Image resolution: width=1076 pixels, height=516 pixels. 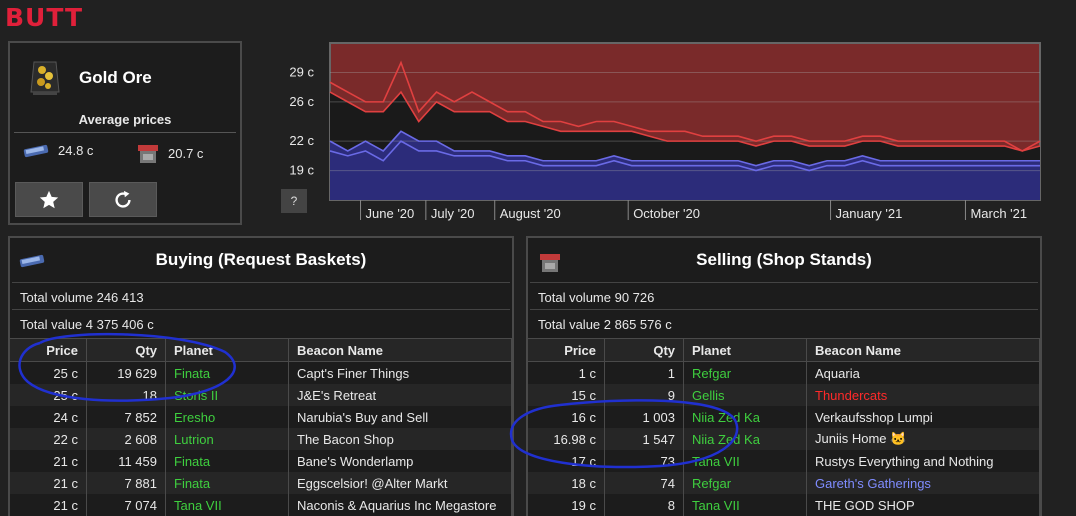 What do you see at coordinates (923, 417) in the screenshot?
I see `cell-beacon-name: Verkaufsshop Lumpi` at bounding box center [923, 417].